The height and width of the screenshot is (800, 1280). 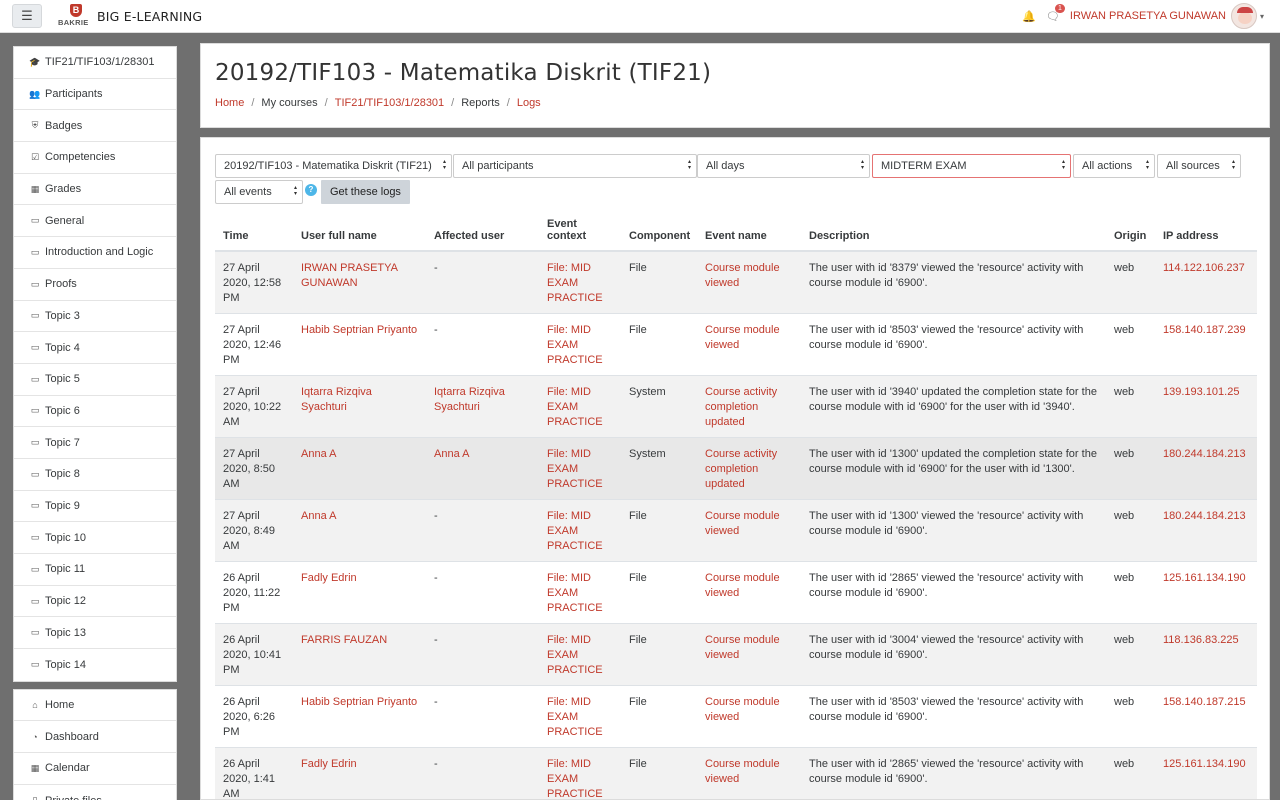 What do you see at coordinates (1201, 640) in the screenshot?
I see `cell-ip: 118.136.83.225` at bounding box center [1201, 640].